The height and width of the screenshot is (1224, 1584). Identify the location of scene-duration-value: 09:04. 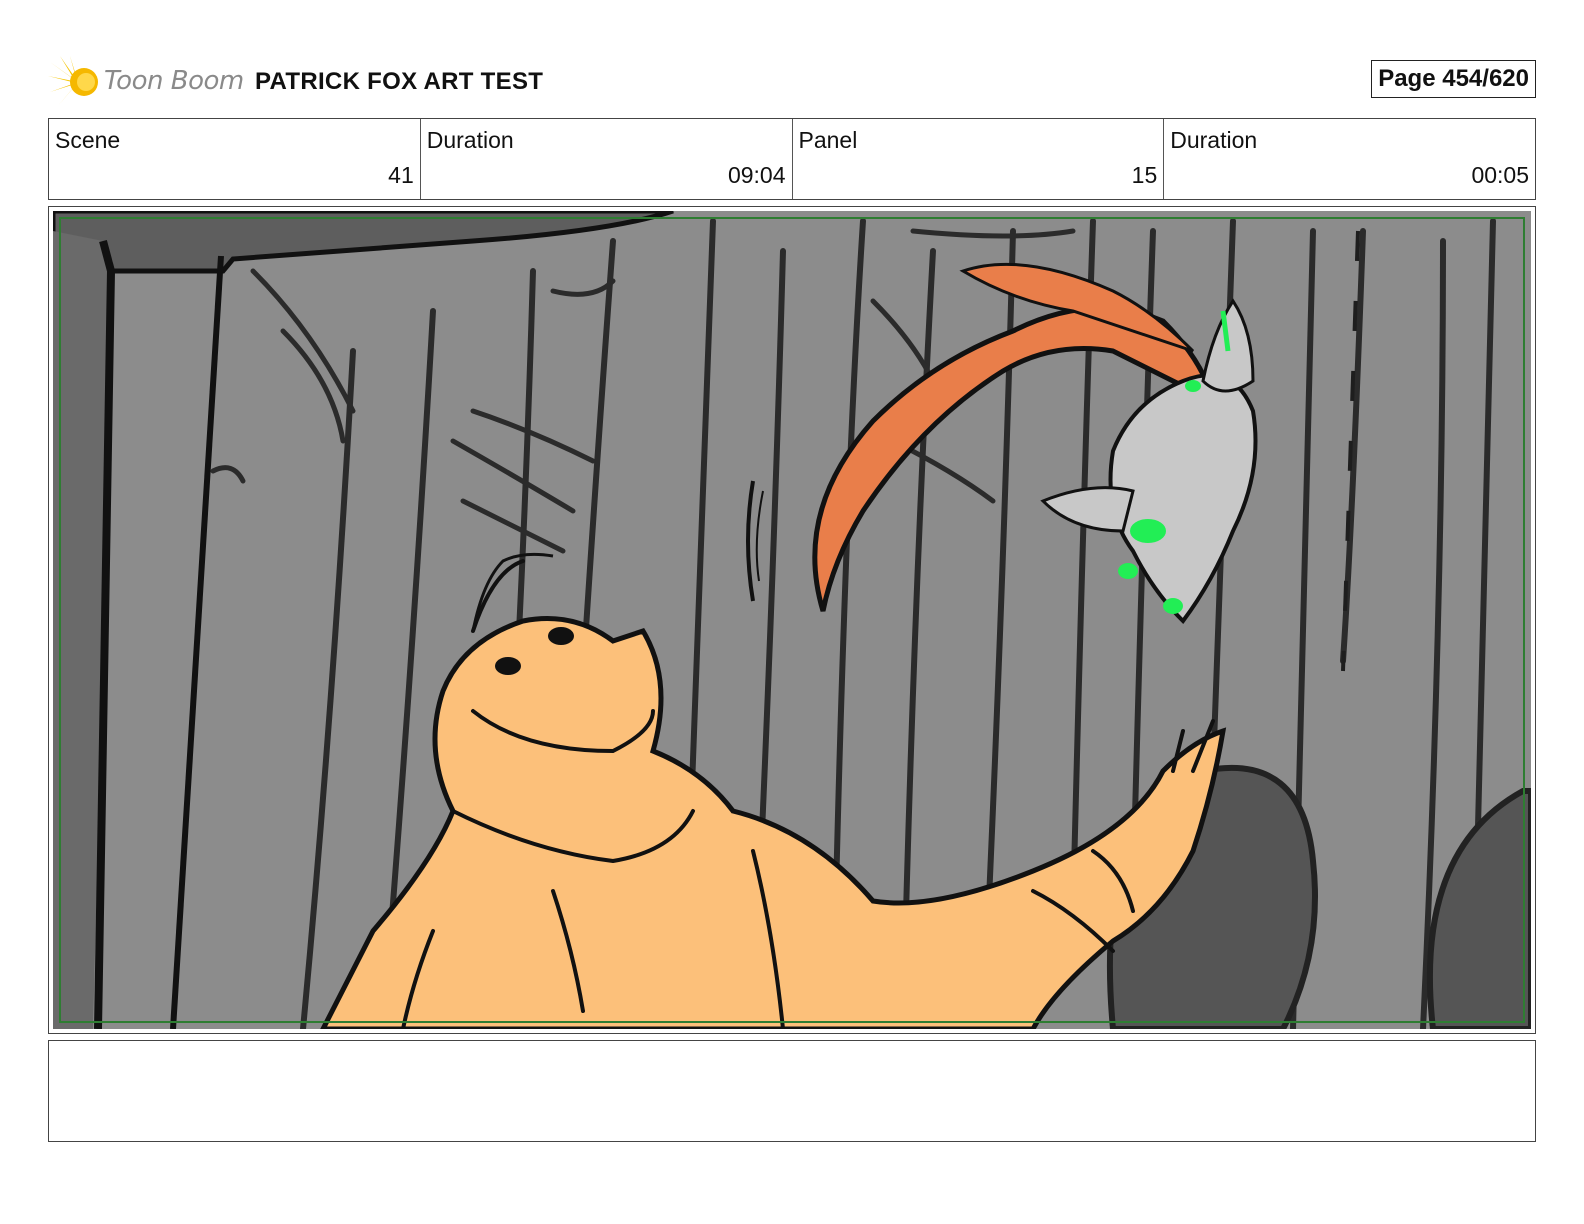
(756, 175).